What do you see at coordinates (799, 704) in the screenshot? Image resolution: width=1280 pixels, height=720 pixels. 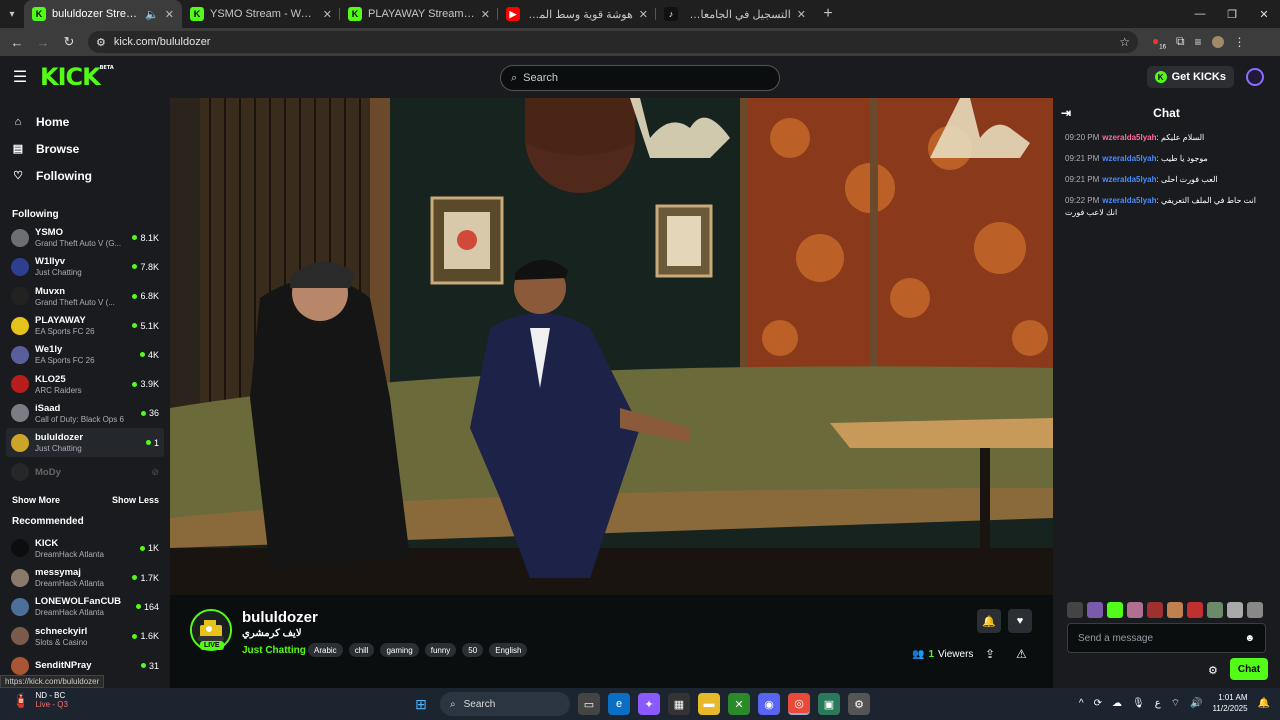 I see `chrome-icon: ◎` at bounding box center [799, 704].